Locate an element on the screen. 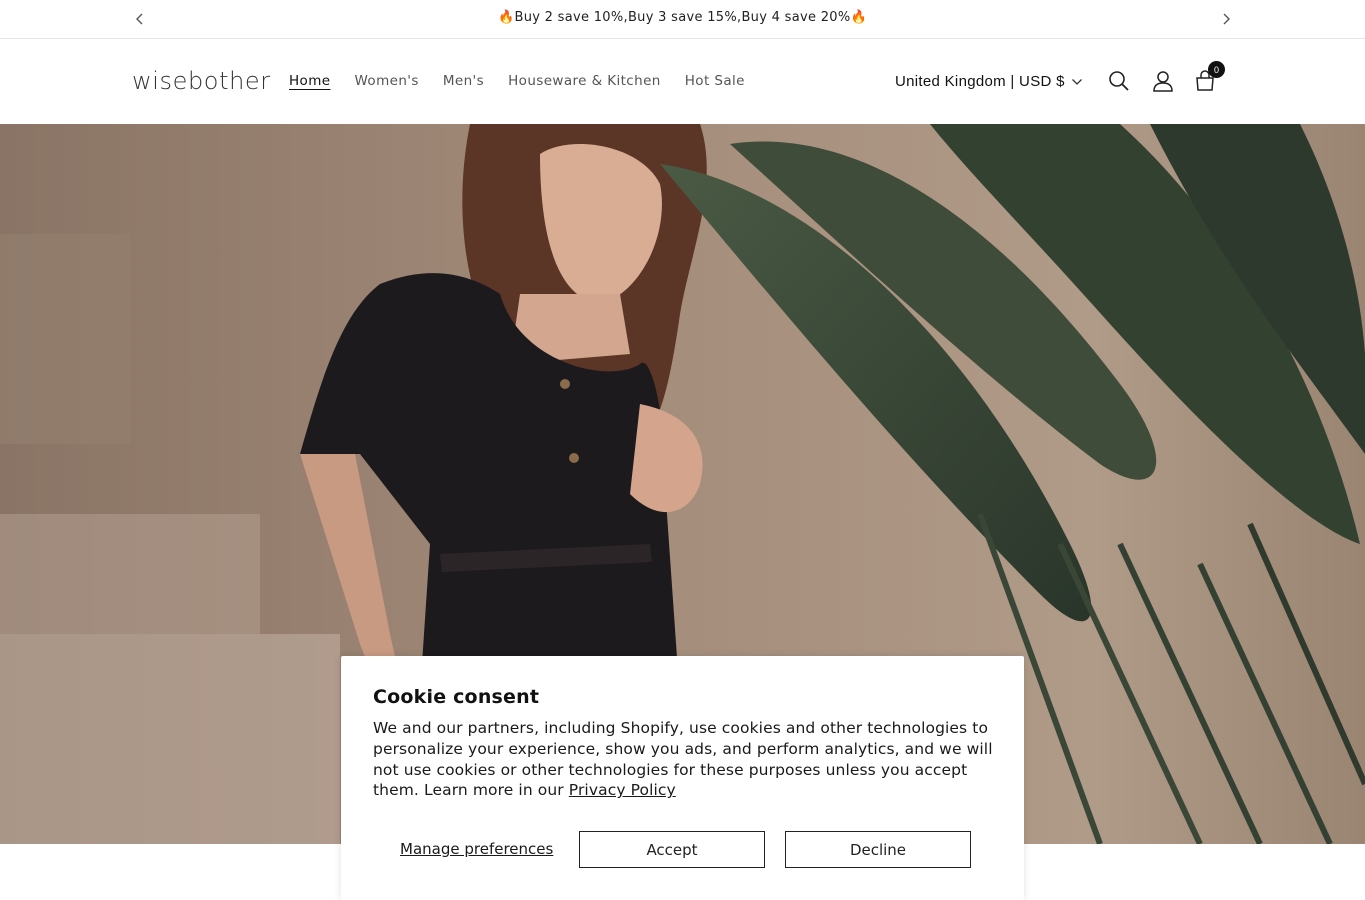  search-icon is located at coordinates (1119, 81).